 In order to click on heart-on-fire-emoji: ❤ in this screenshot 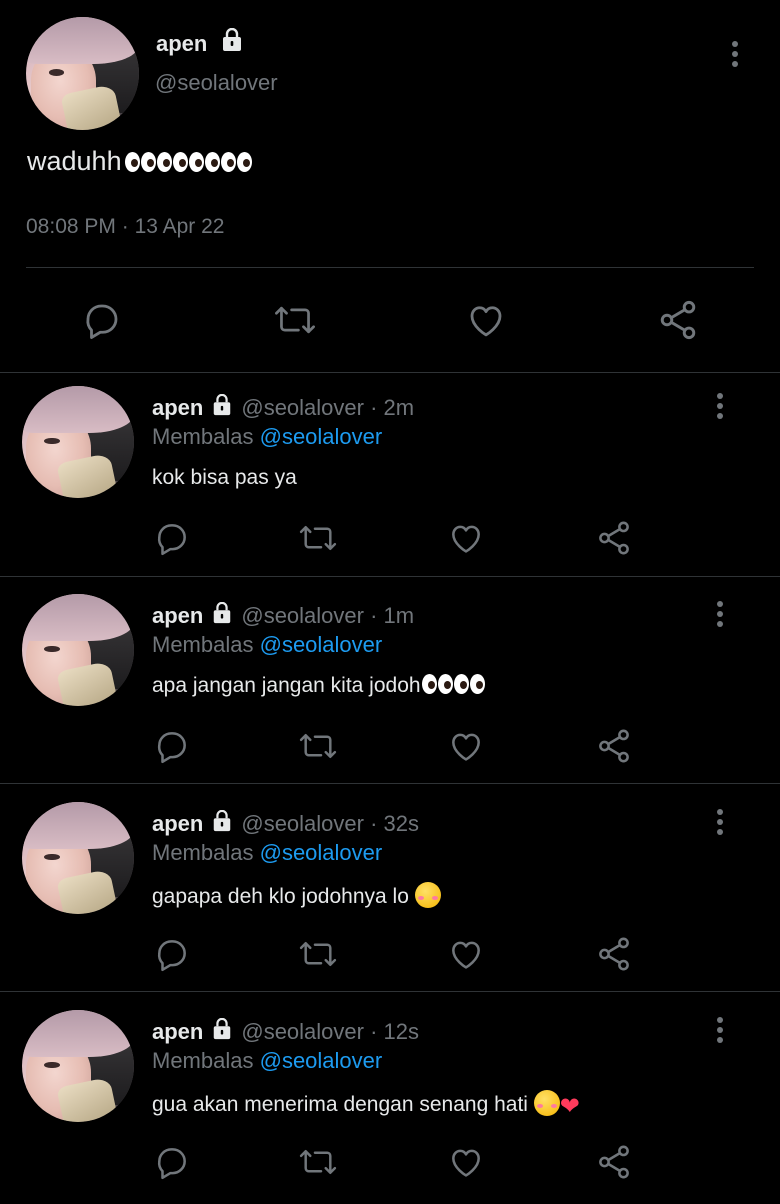, I will do `click(569, 1106)`.